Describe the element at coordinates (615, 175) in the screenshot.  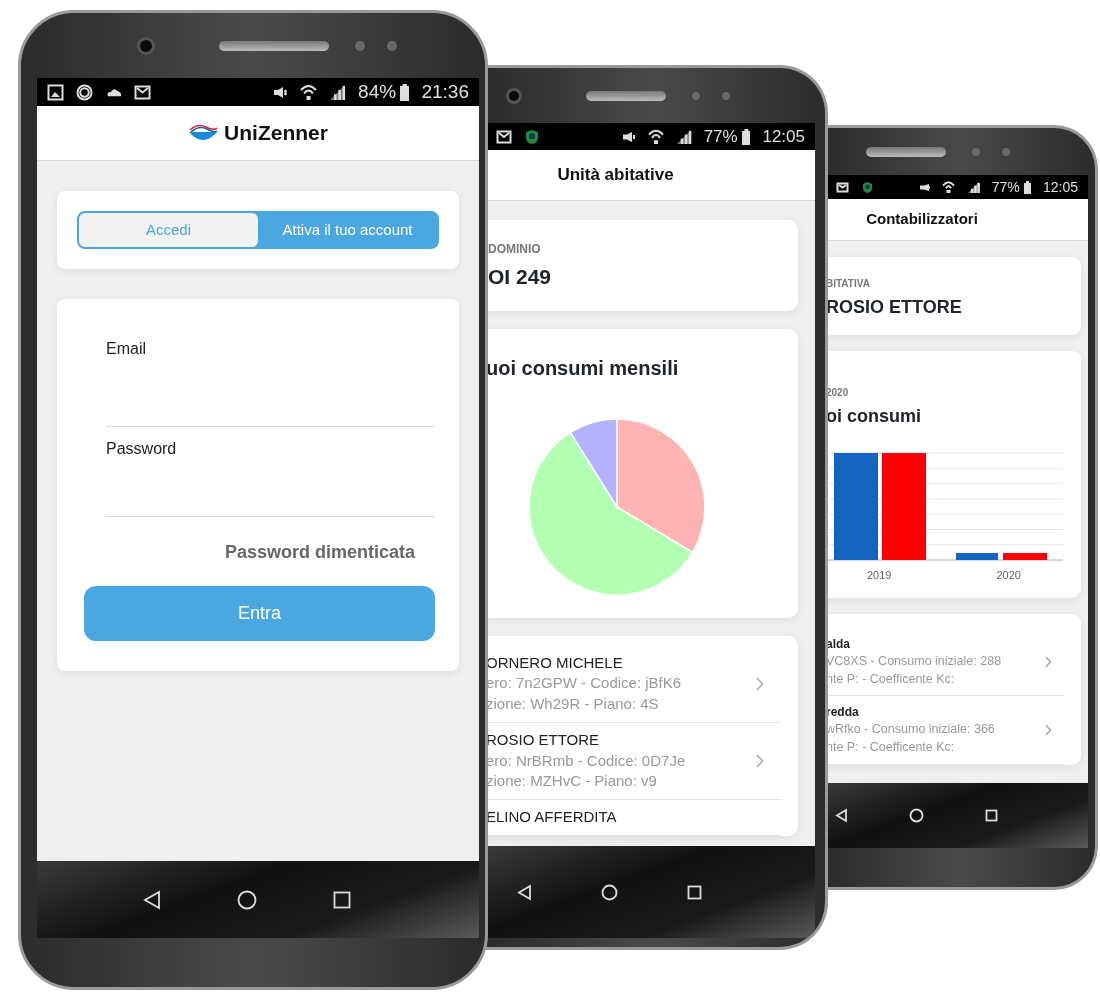
I see `screen-title: Unità abitative` at that location.